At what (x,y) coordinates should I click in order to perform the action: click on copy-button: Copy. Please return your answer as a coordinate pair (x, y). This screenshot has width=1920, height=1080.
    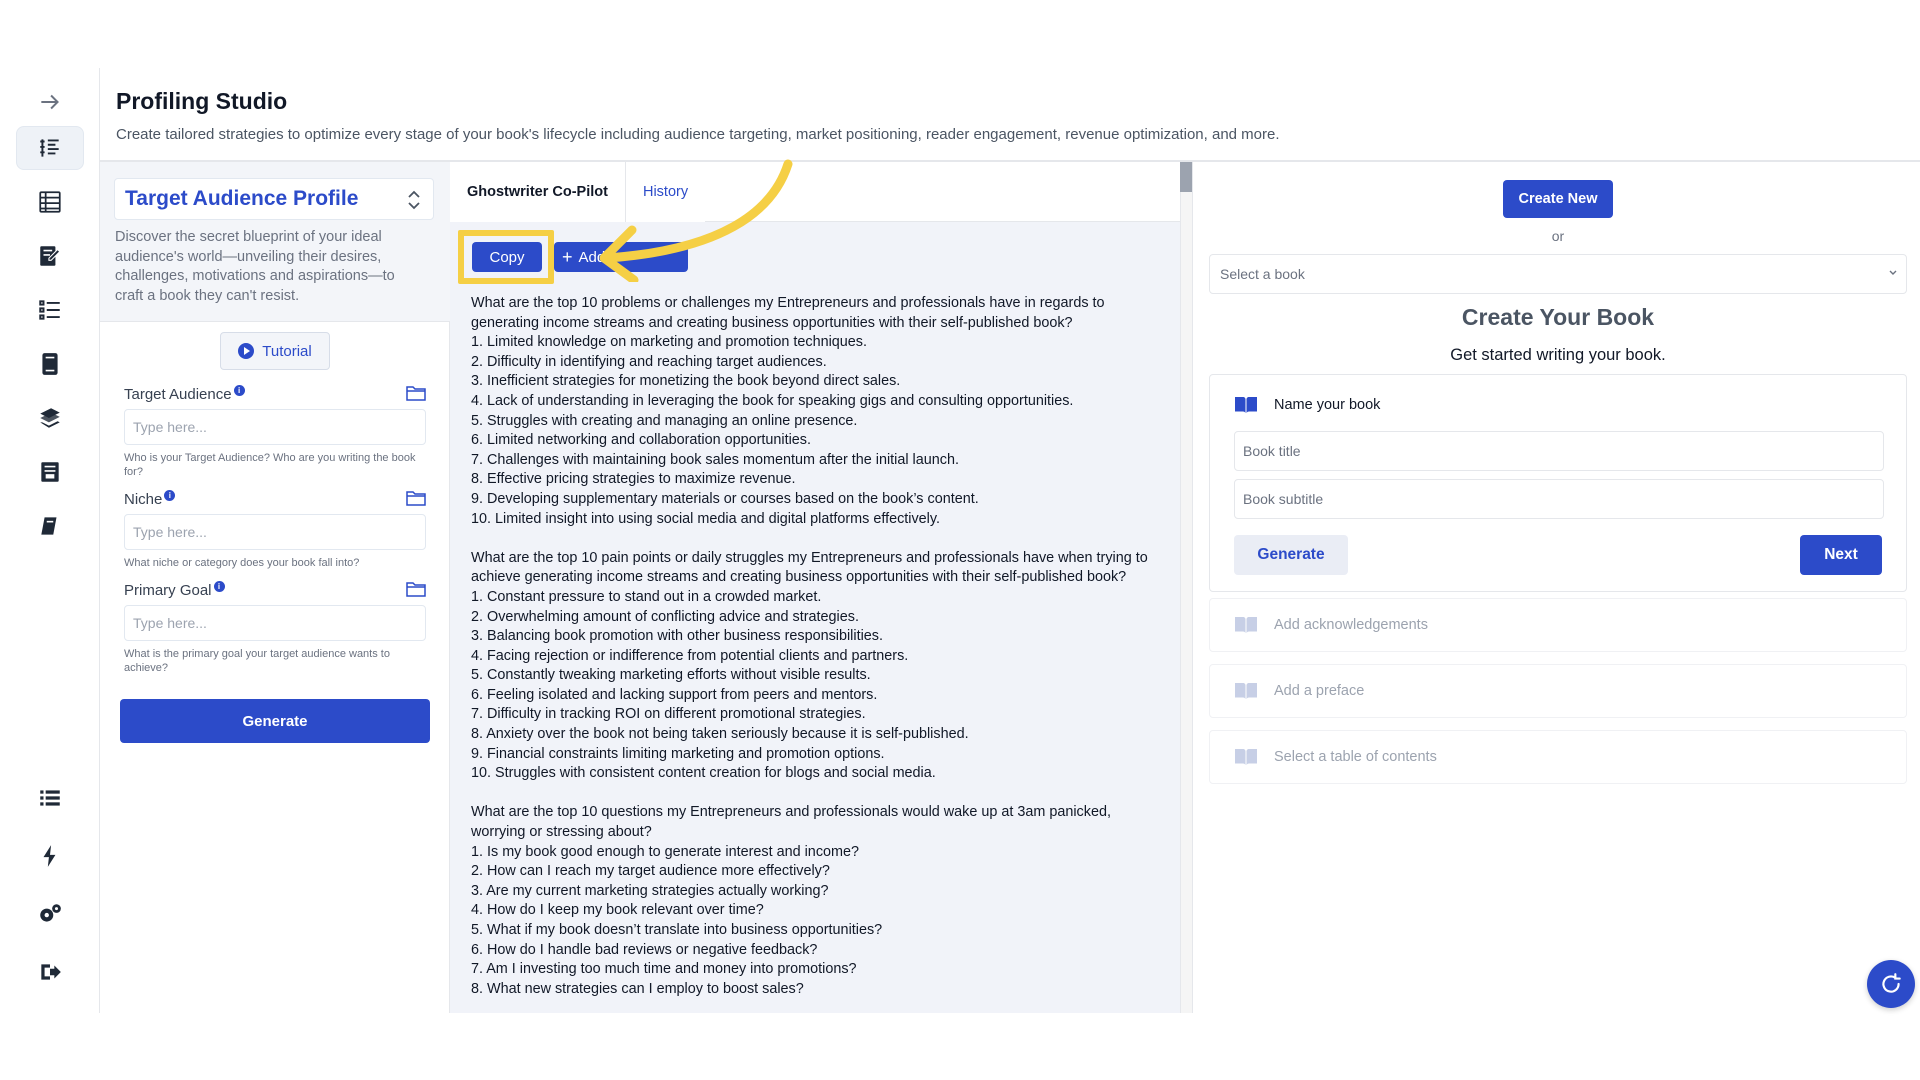
    Looking at the image, I should click on (507, 257).